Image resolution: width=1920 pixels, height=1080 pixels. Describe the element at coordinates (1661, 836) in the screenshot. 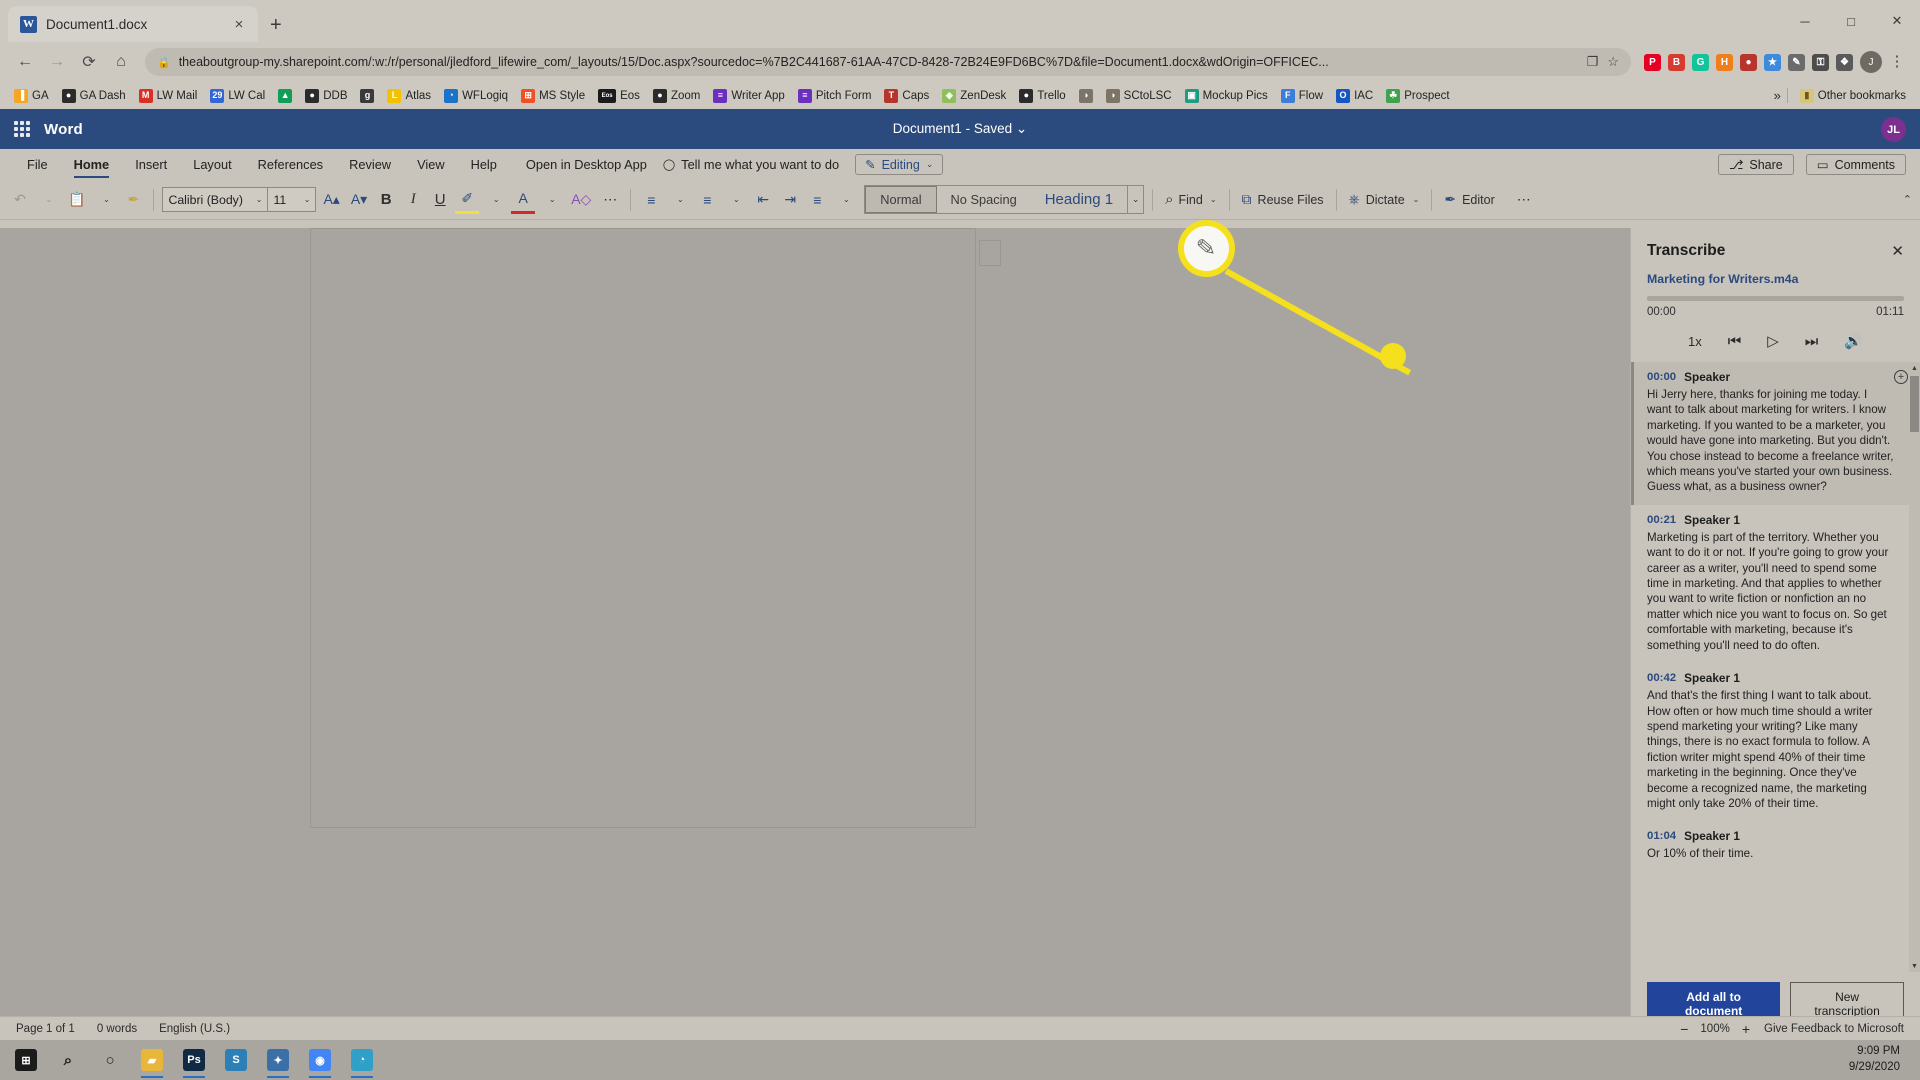

I see `segment-timestamp: 01:04` at that location.